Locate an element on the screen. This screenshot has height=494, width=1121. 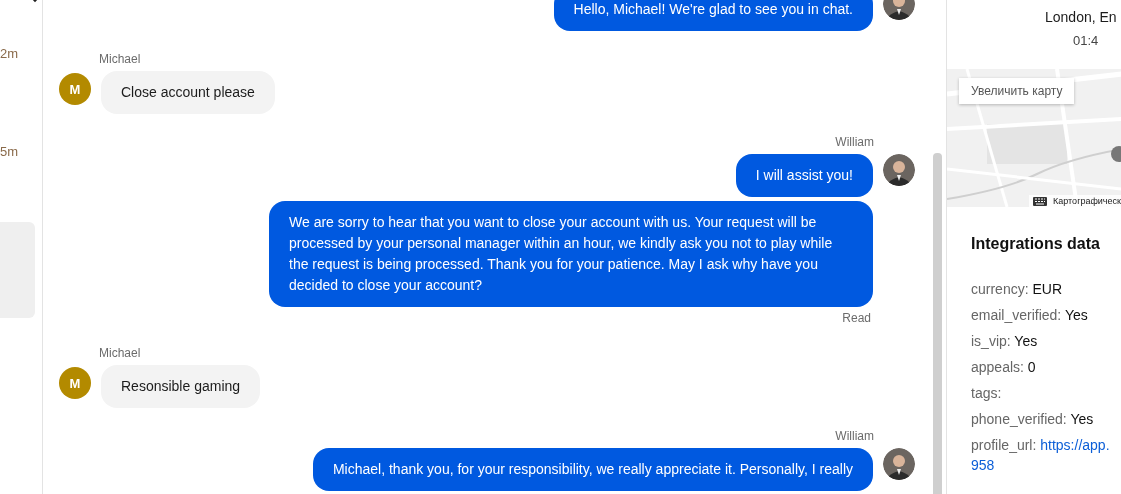
field-key: tags: is located at coordinates (986, 393).